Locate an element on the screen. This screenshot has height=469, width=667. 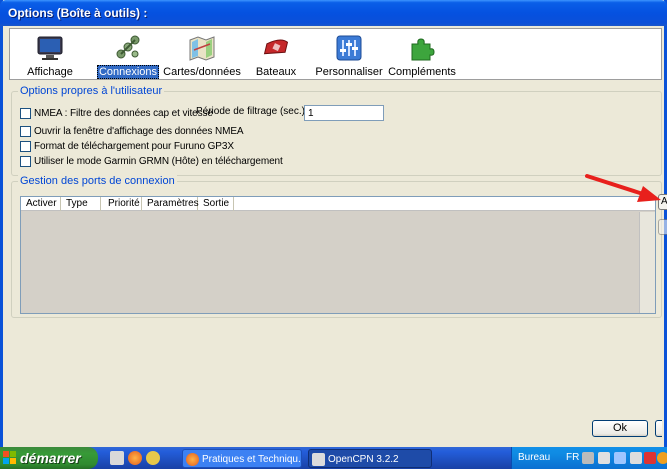
tab-cartes-donnees: Cartes/données is located at coordinates (202, 55).